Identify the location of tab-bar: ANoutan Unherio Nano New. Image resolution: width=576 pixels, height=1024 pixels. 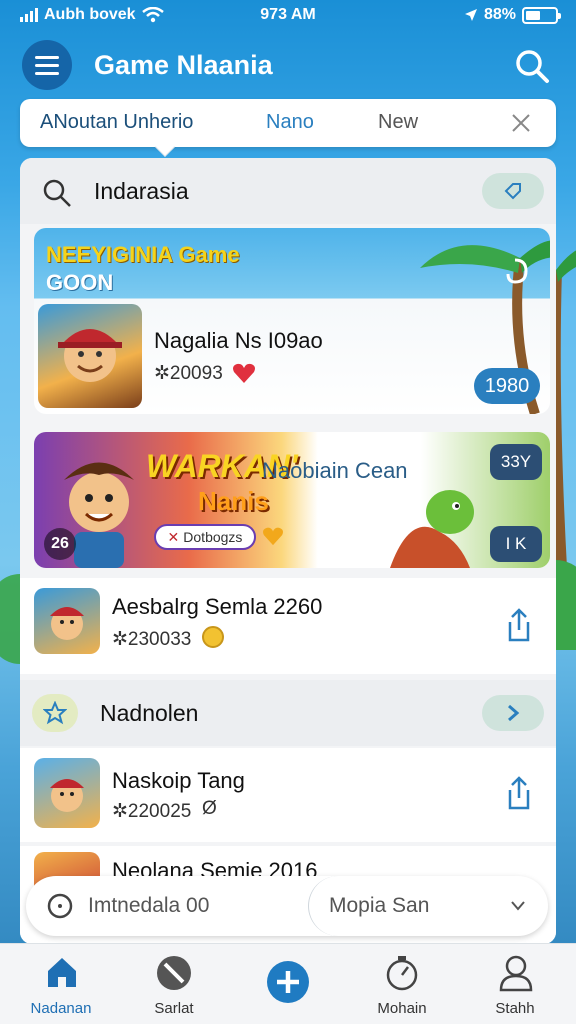
(288, 128).